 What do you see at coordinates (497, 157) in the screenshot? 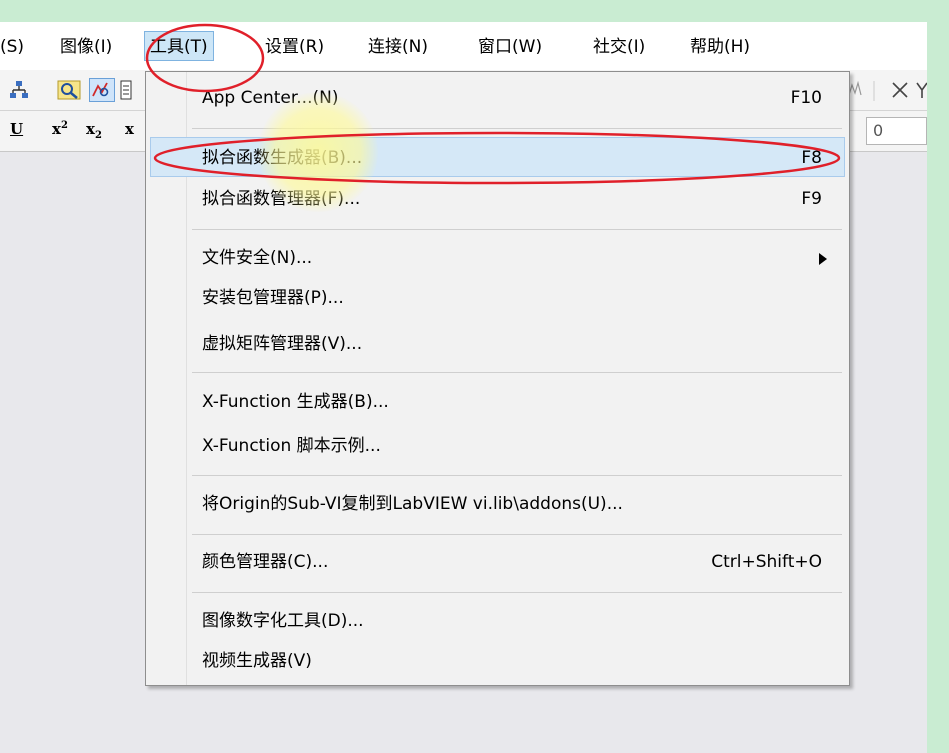
I see `menu-fitting-function-builder: 拟合函数生成器(B)... F8` at bounding box center [497, 157].